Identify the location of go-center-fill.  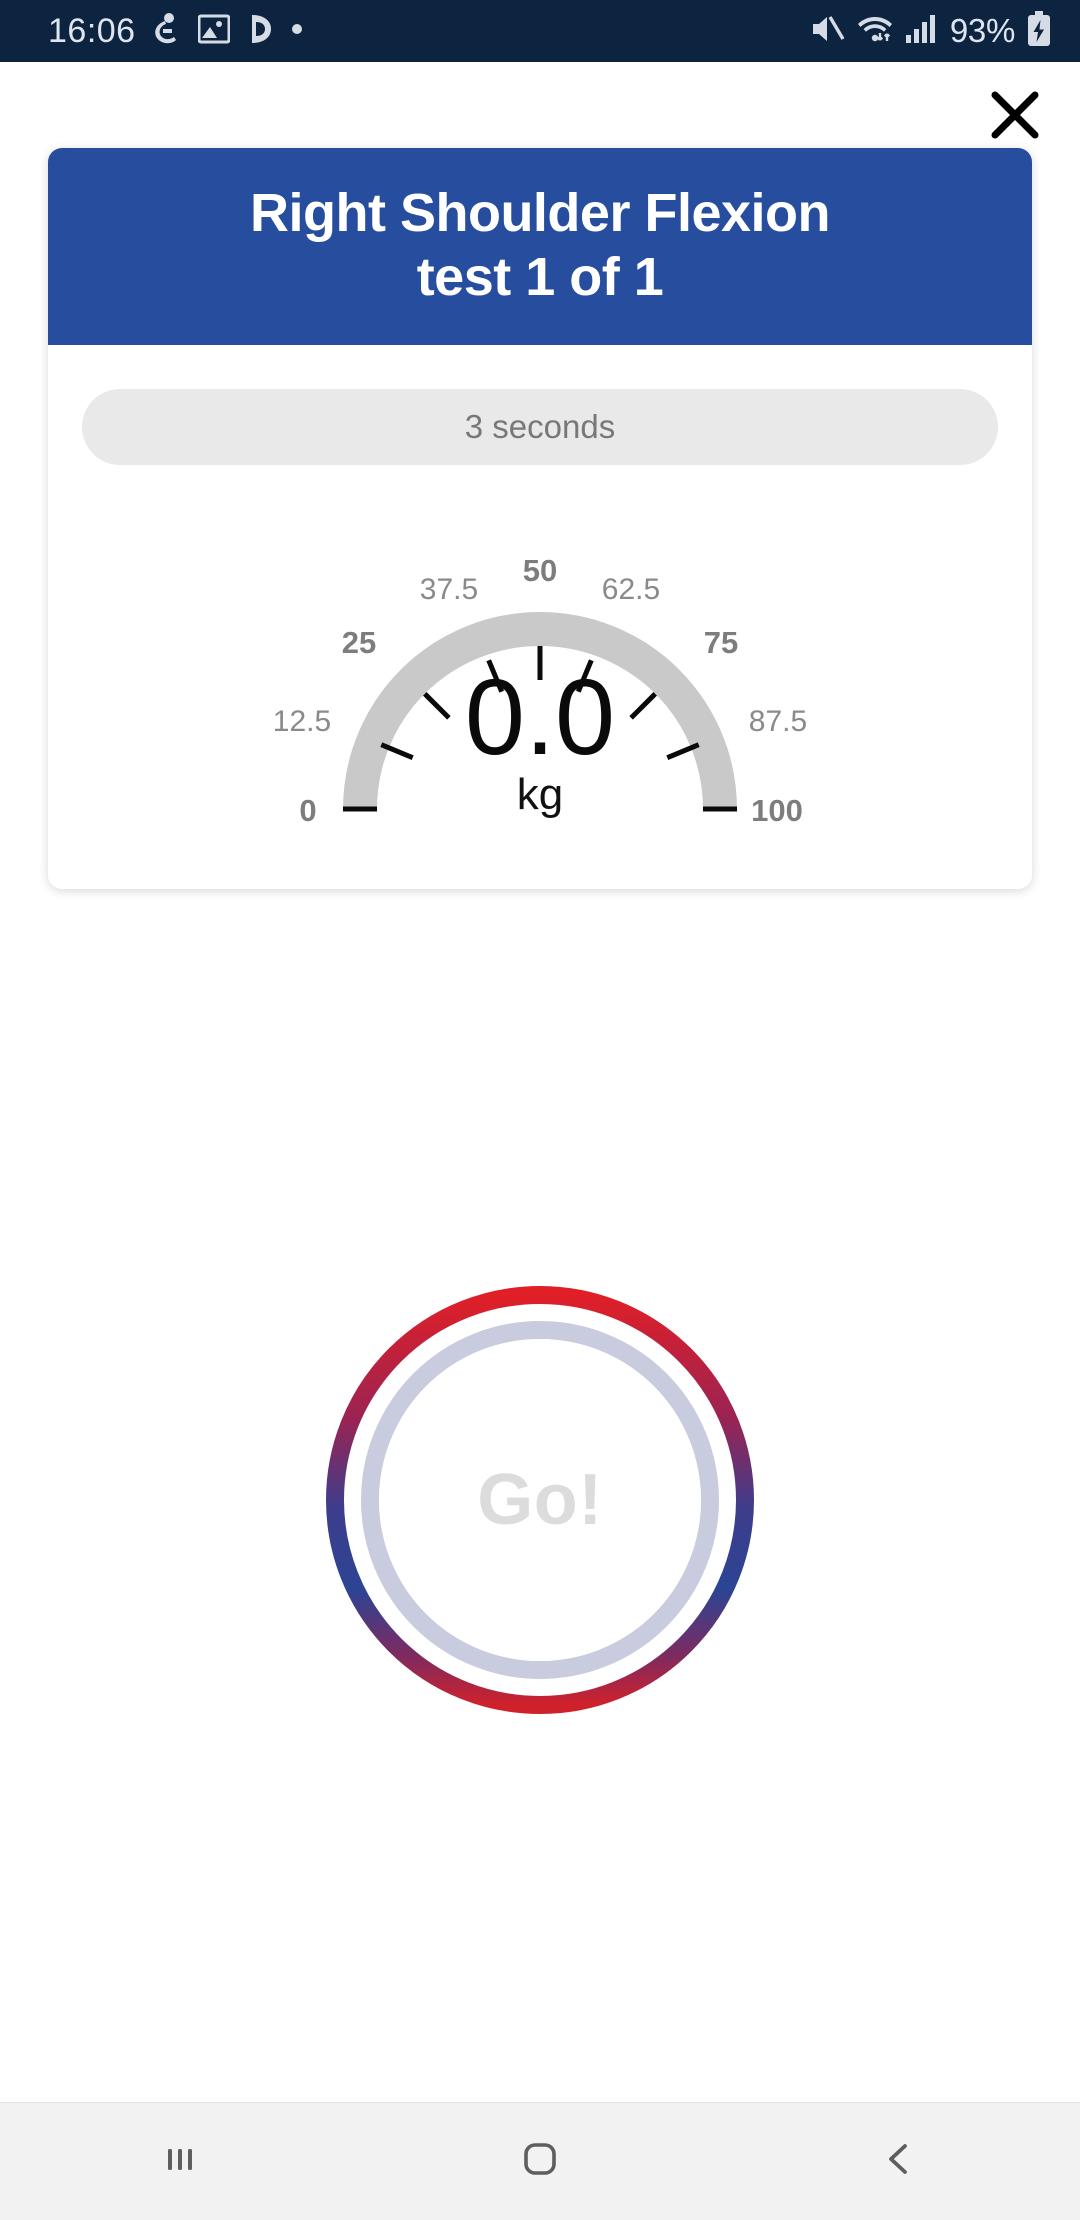
(540, 1499).